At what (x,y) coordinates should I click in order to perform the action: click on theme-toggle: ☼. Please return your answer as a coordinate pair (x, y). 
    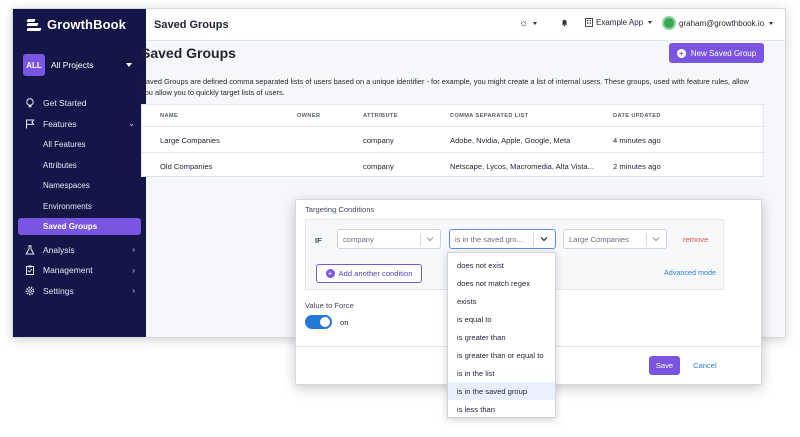
    Looking at the image, I should click on (528, 23).